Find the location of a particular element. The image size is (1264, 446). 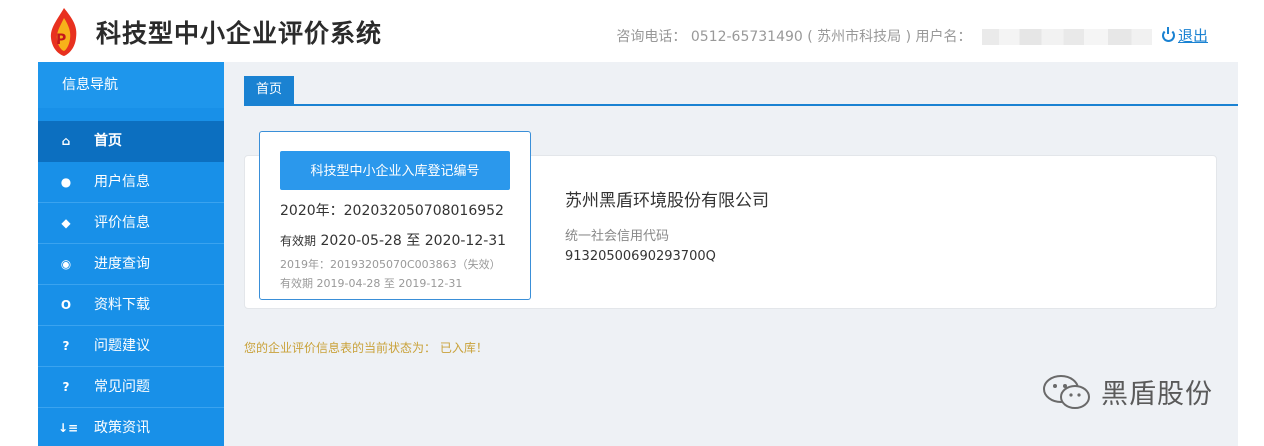

system-title: 科技型中小企业评价系统 is located at coordinates (239, 33).